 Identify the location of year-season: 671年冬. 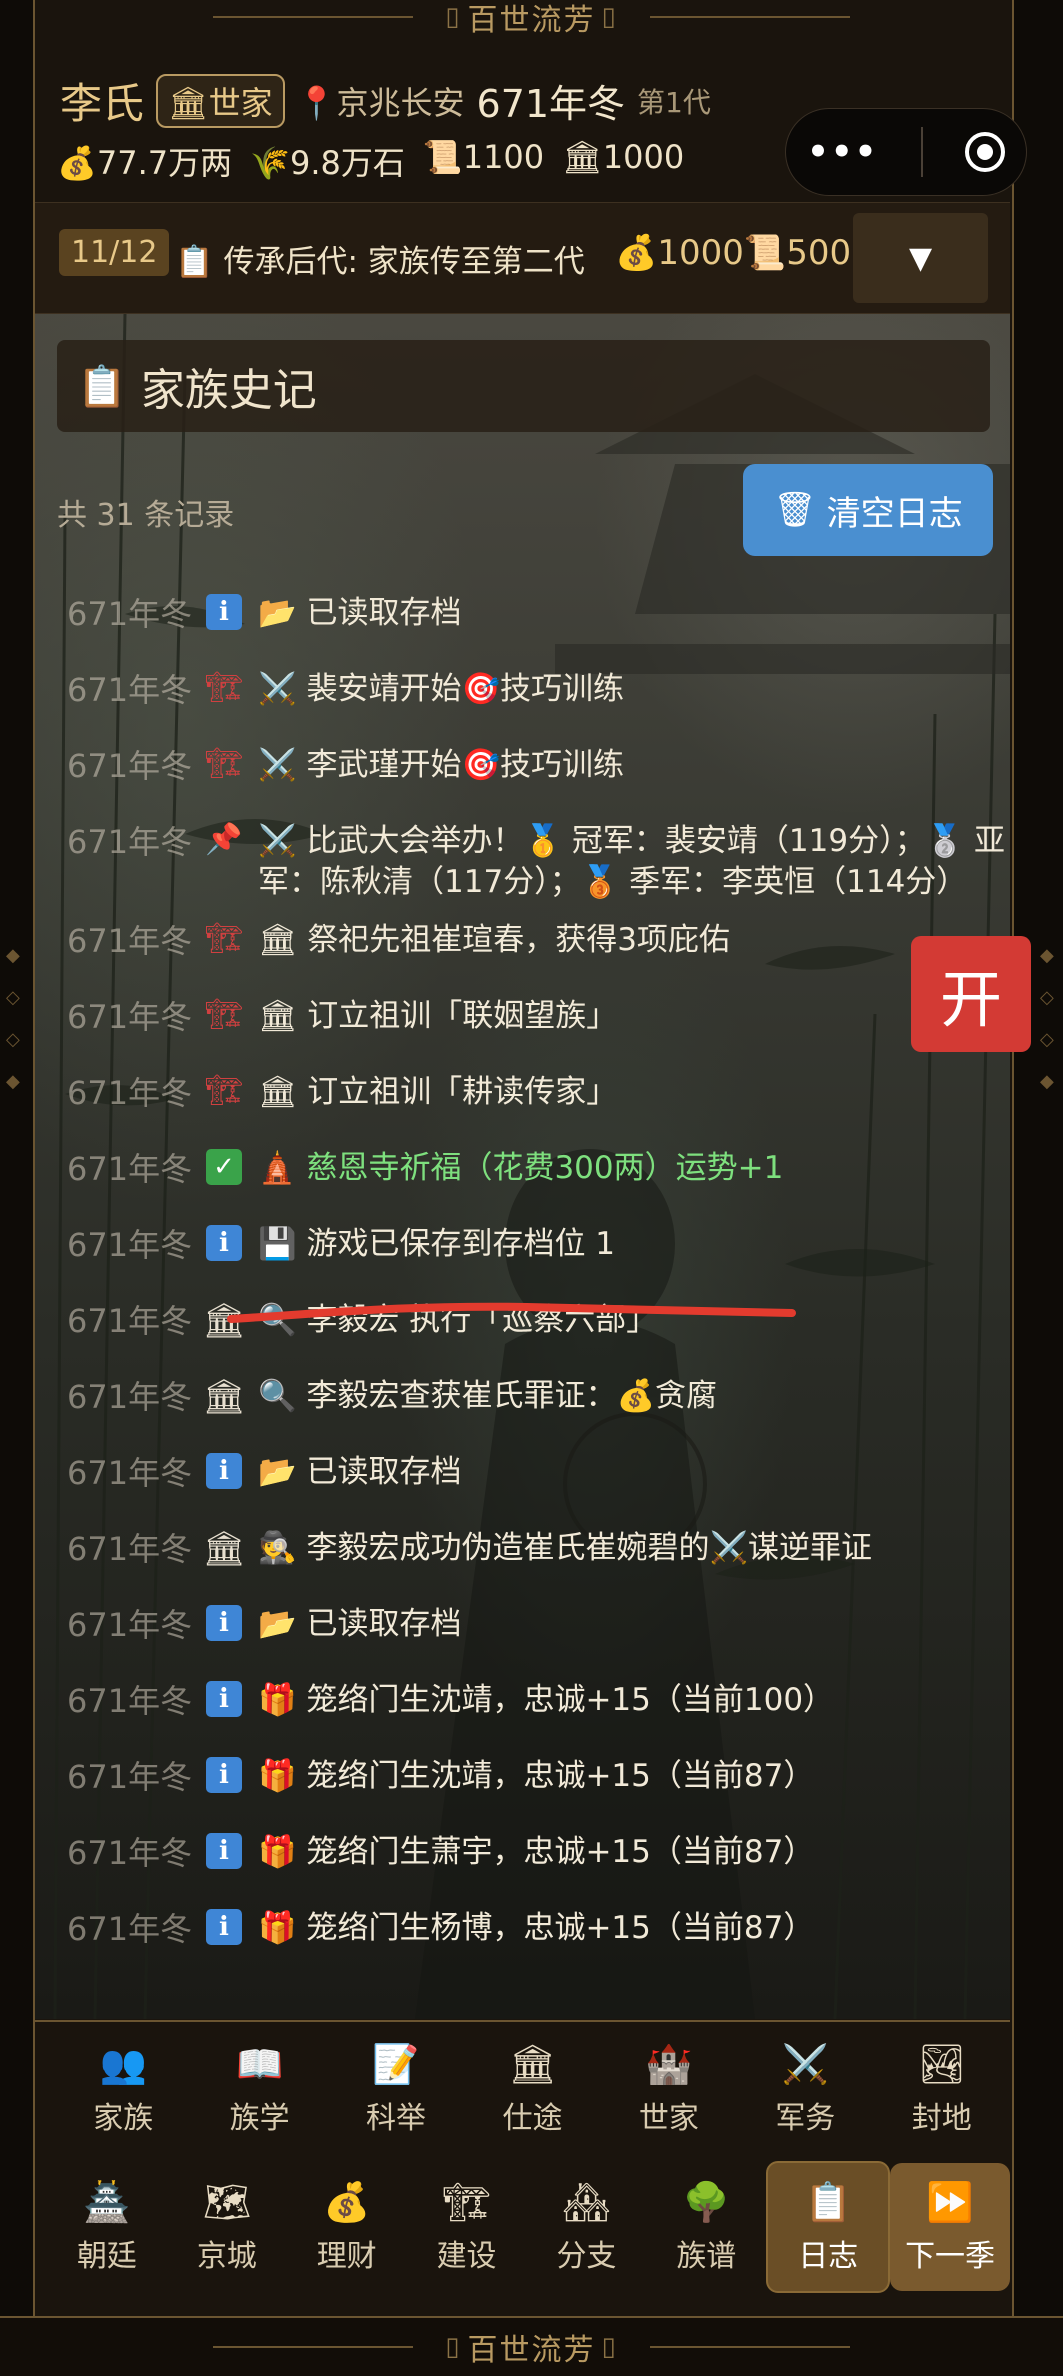
(551, 104).